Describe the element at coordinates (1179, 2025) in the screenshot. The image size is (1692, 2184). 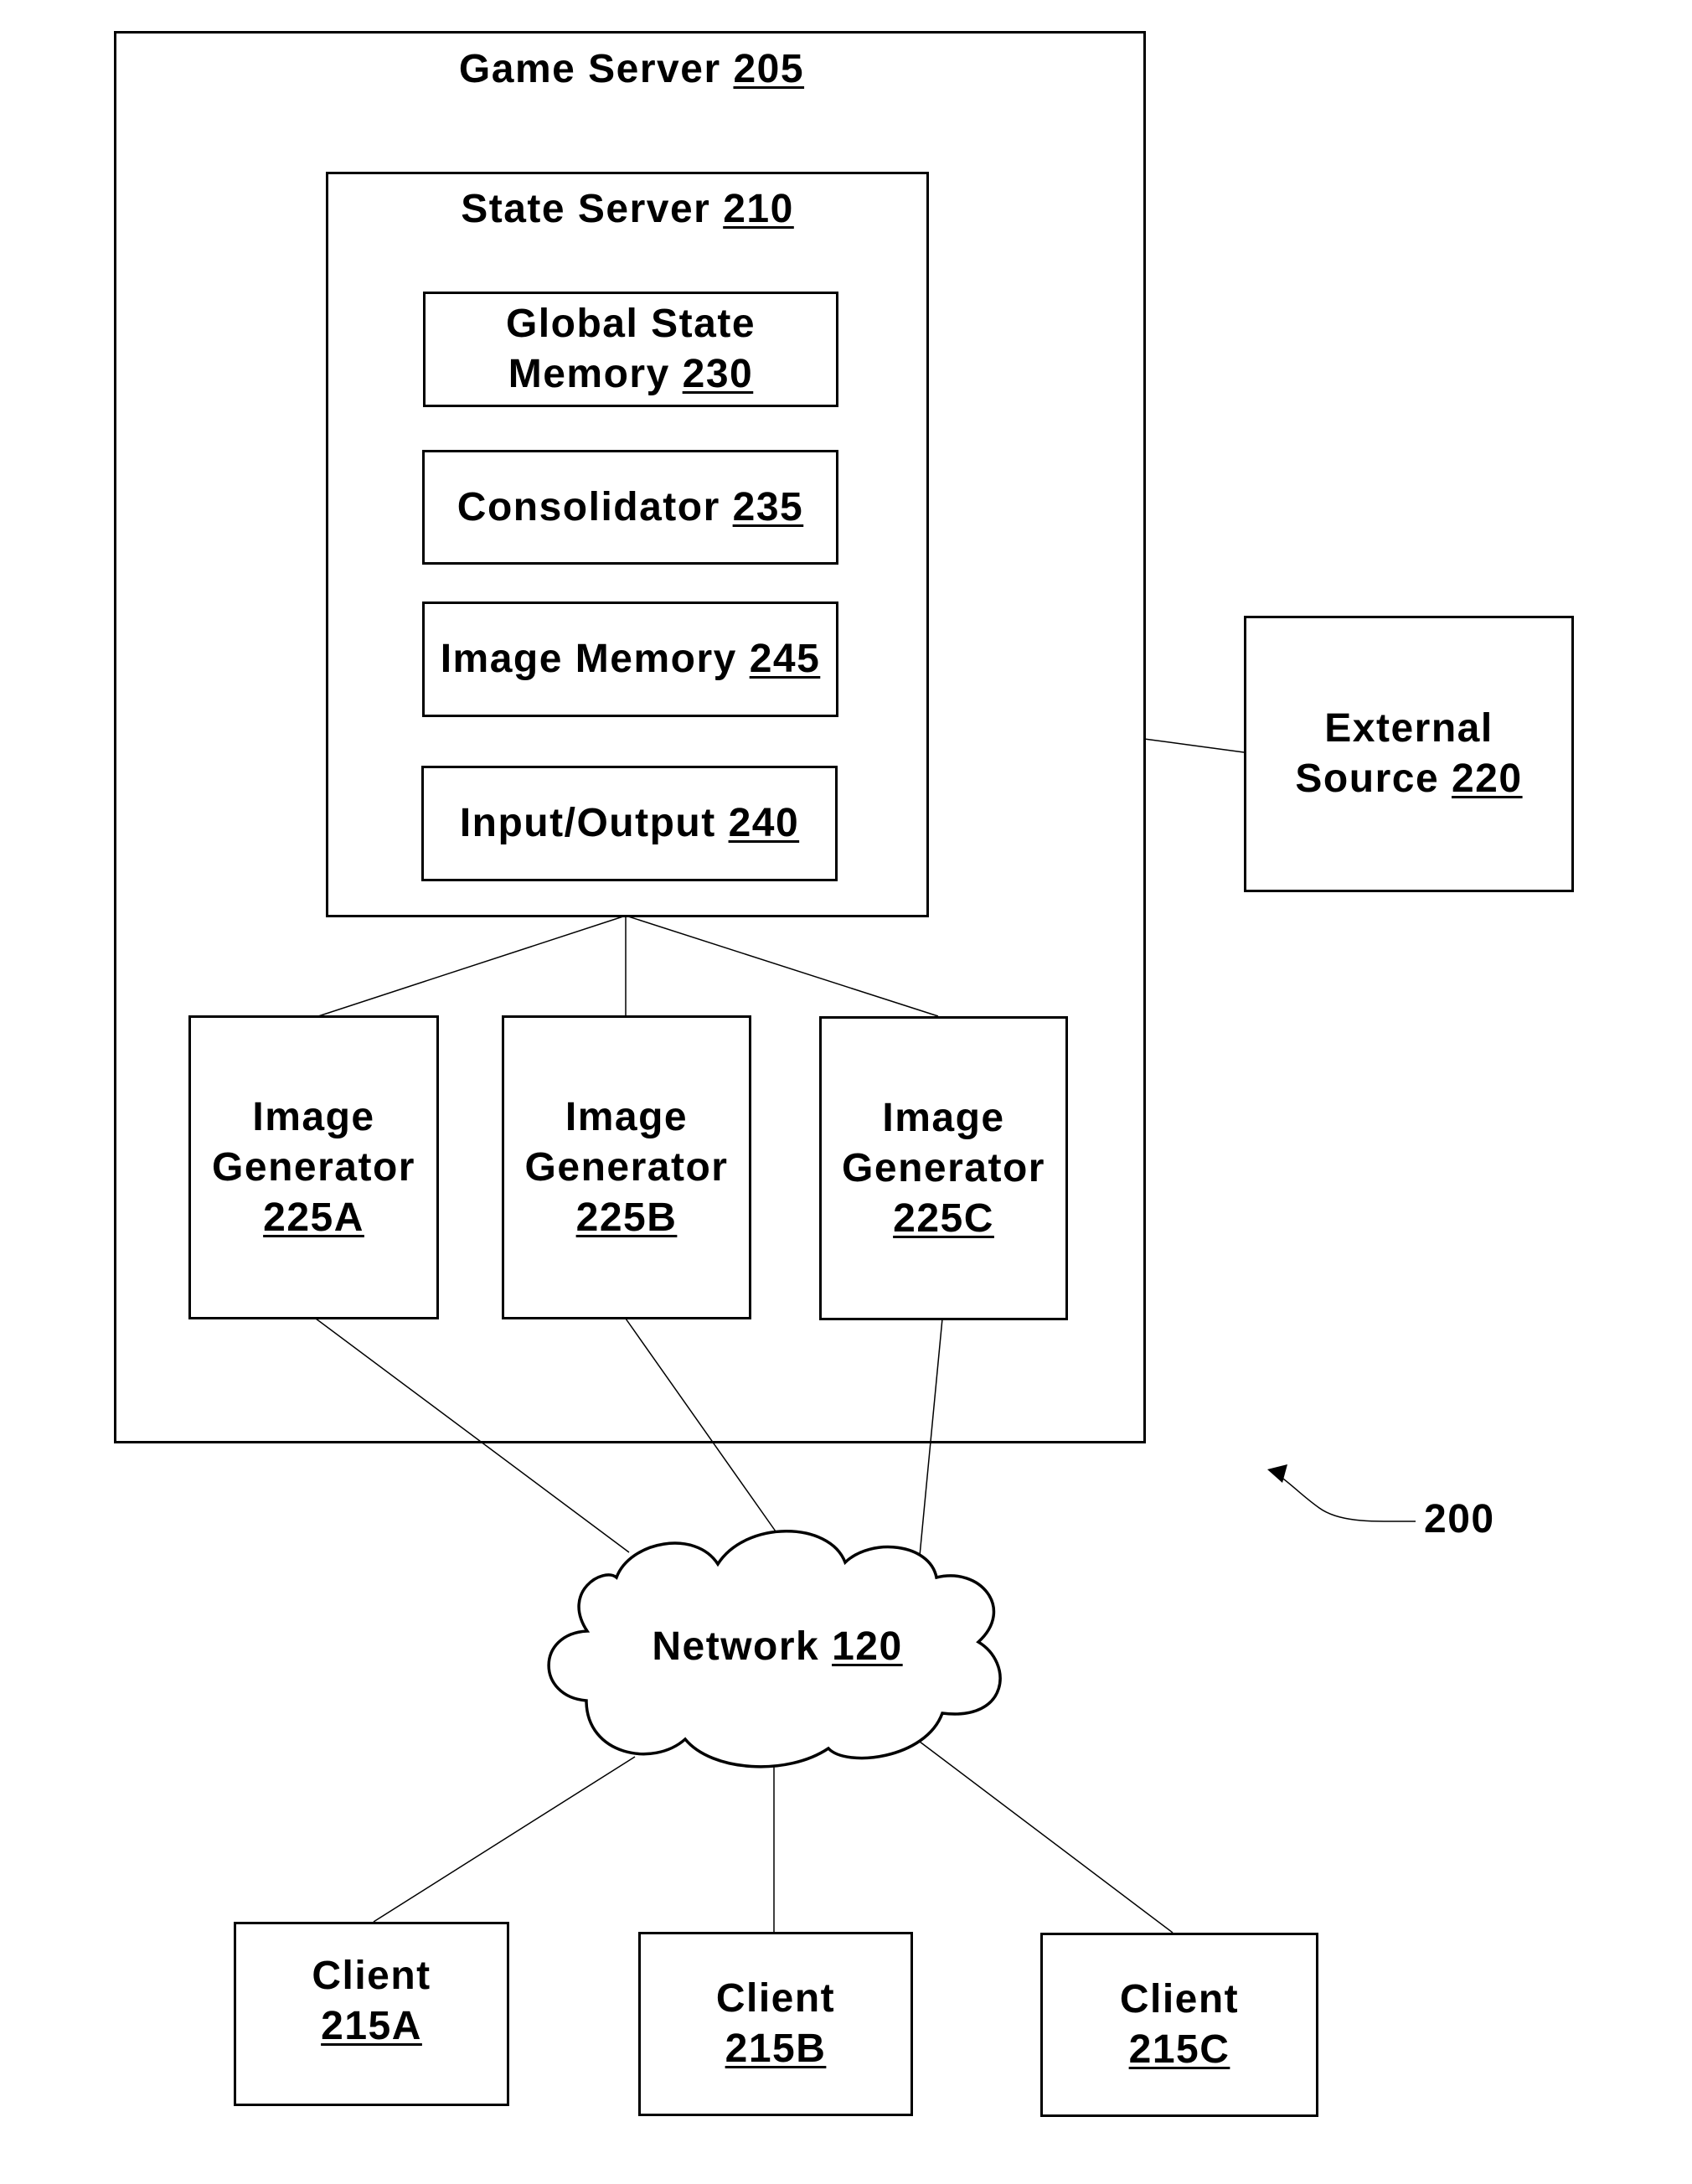
I see `client-215c-box: Client 215C` at that location.